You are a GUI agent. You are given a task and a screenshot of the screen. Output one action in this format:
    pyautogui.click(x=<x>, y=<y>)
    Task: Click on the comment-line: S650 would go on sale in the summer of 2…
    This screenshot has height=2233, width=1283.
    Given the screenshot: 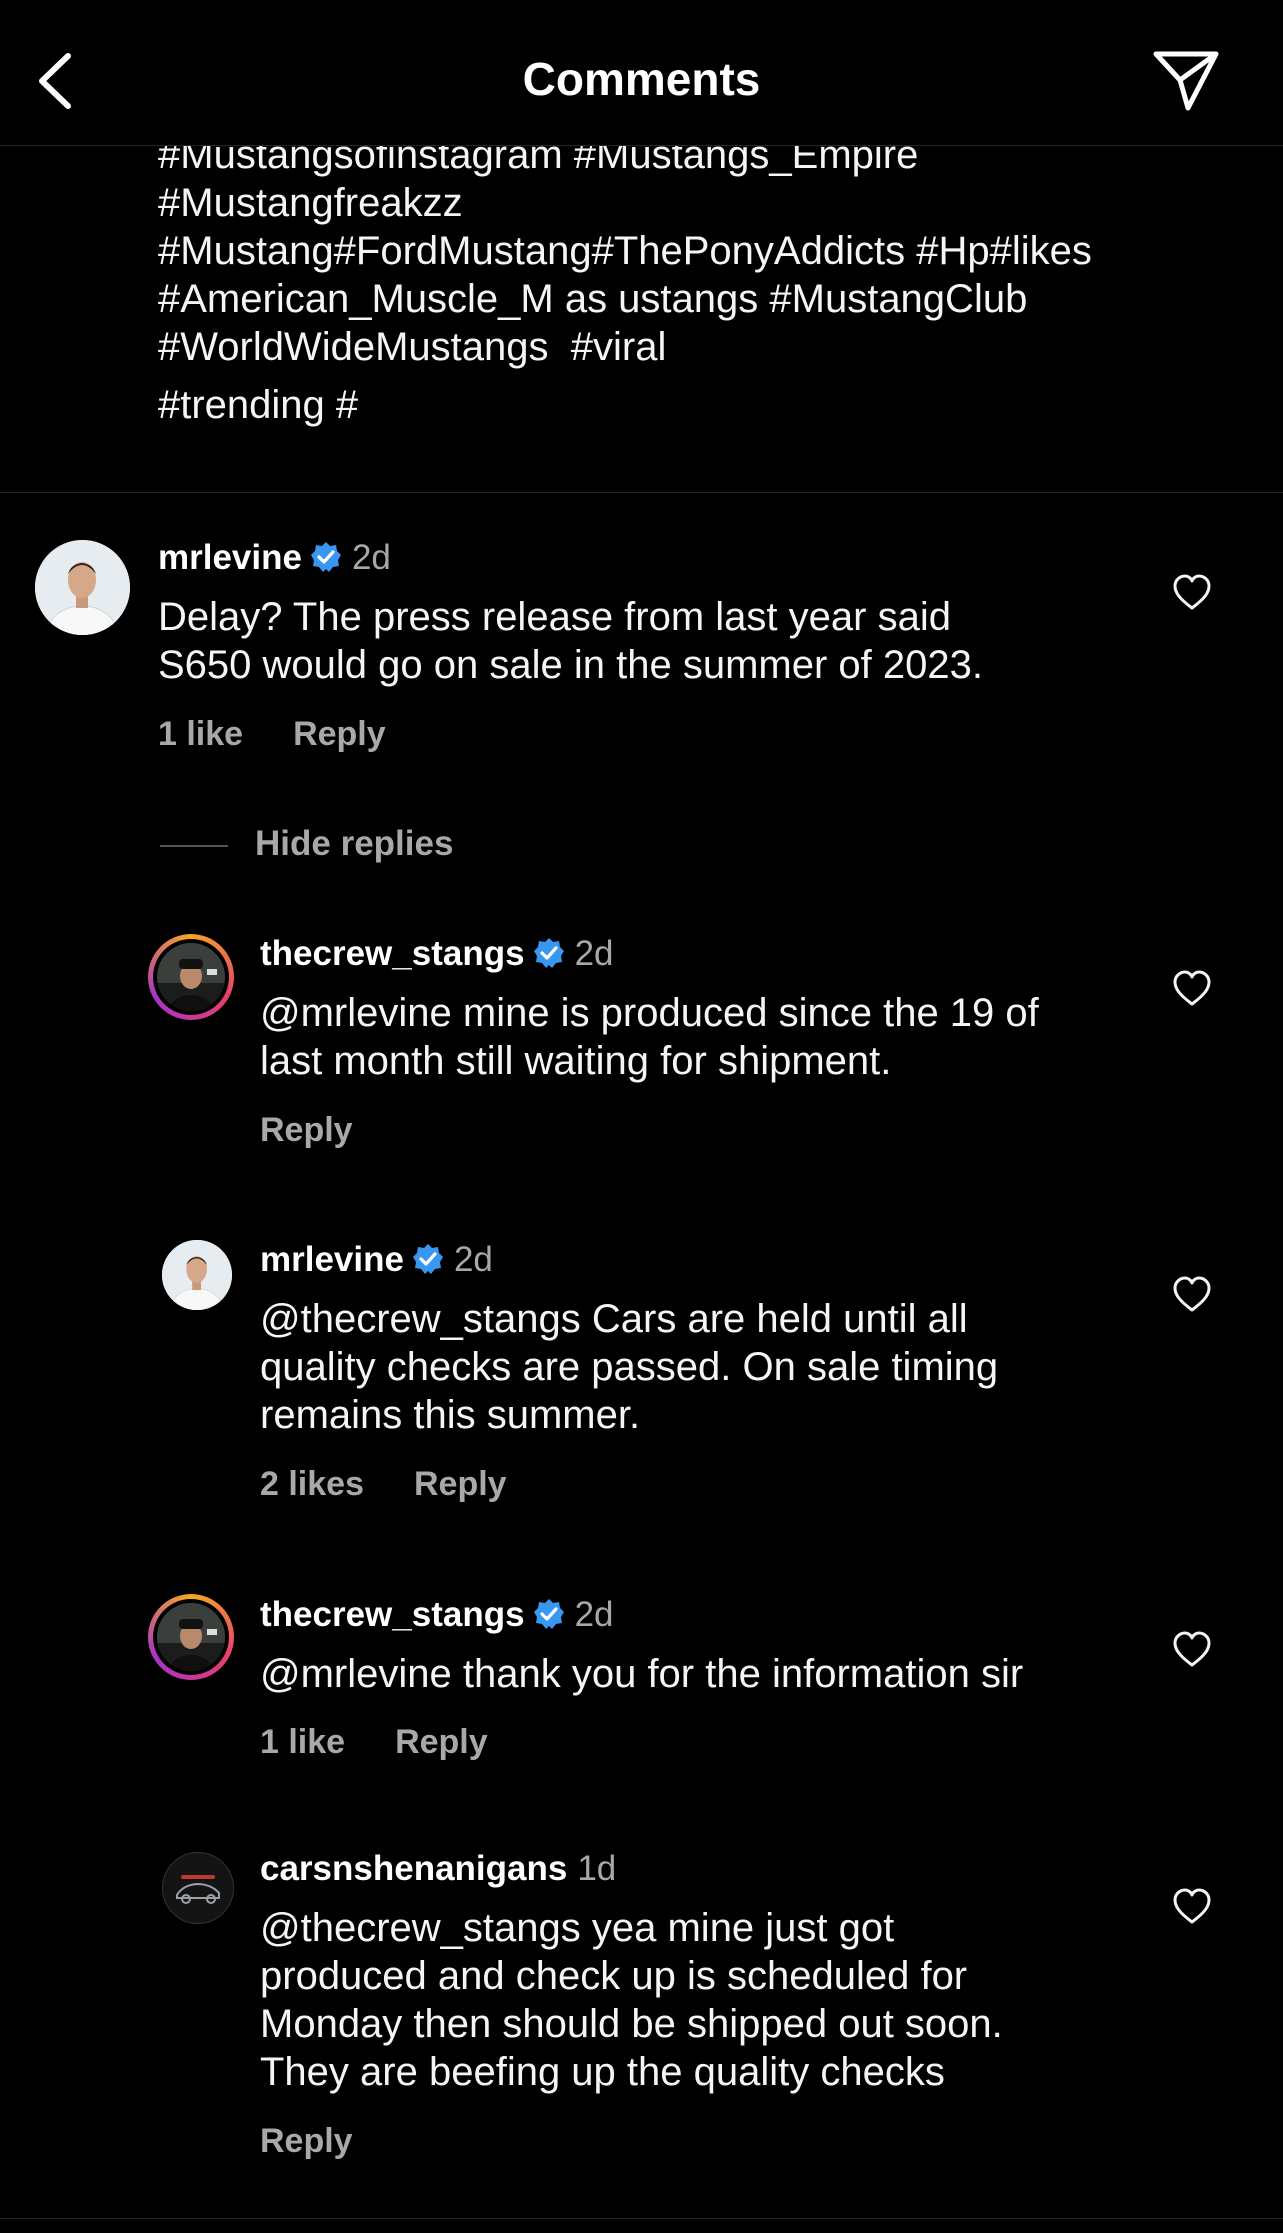 What is the action you would take?
    pyautogui.click(x=570, y=665)
    